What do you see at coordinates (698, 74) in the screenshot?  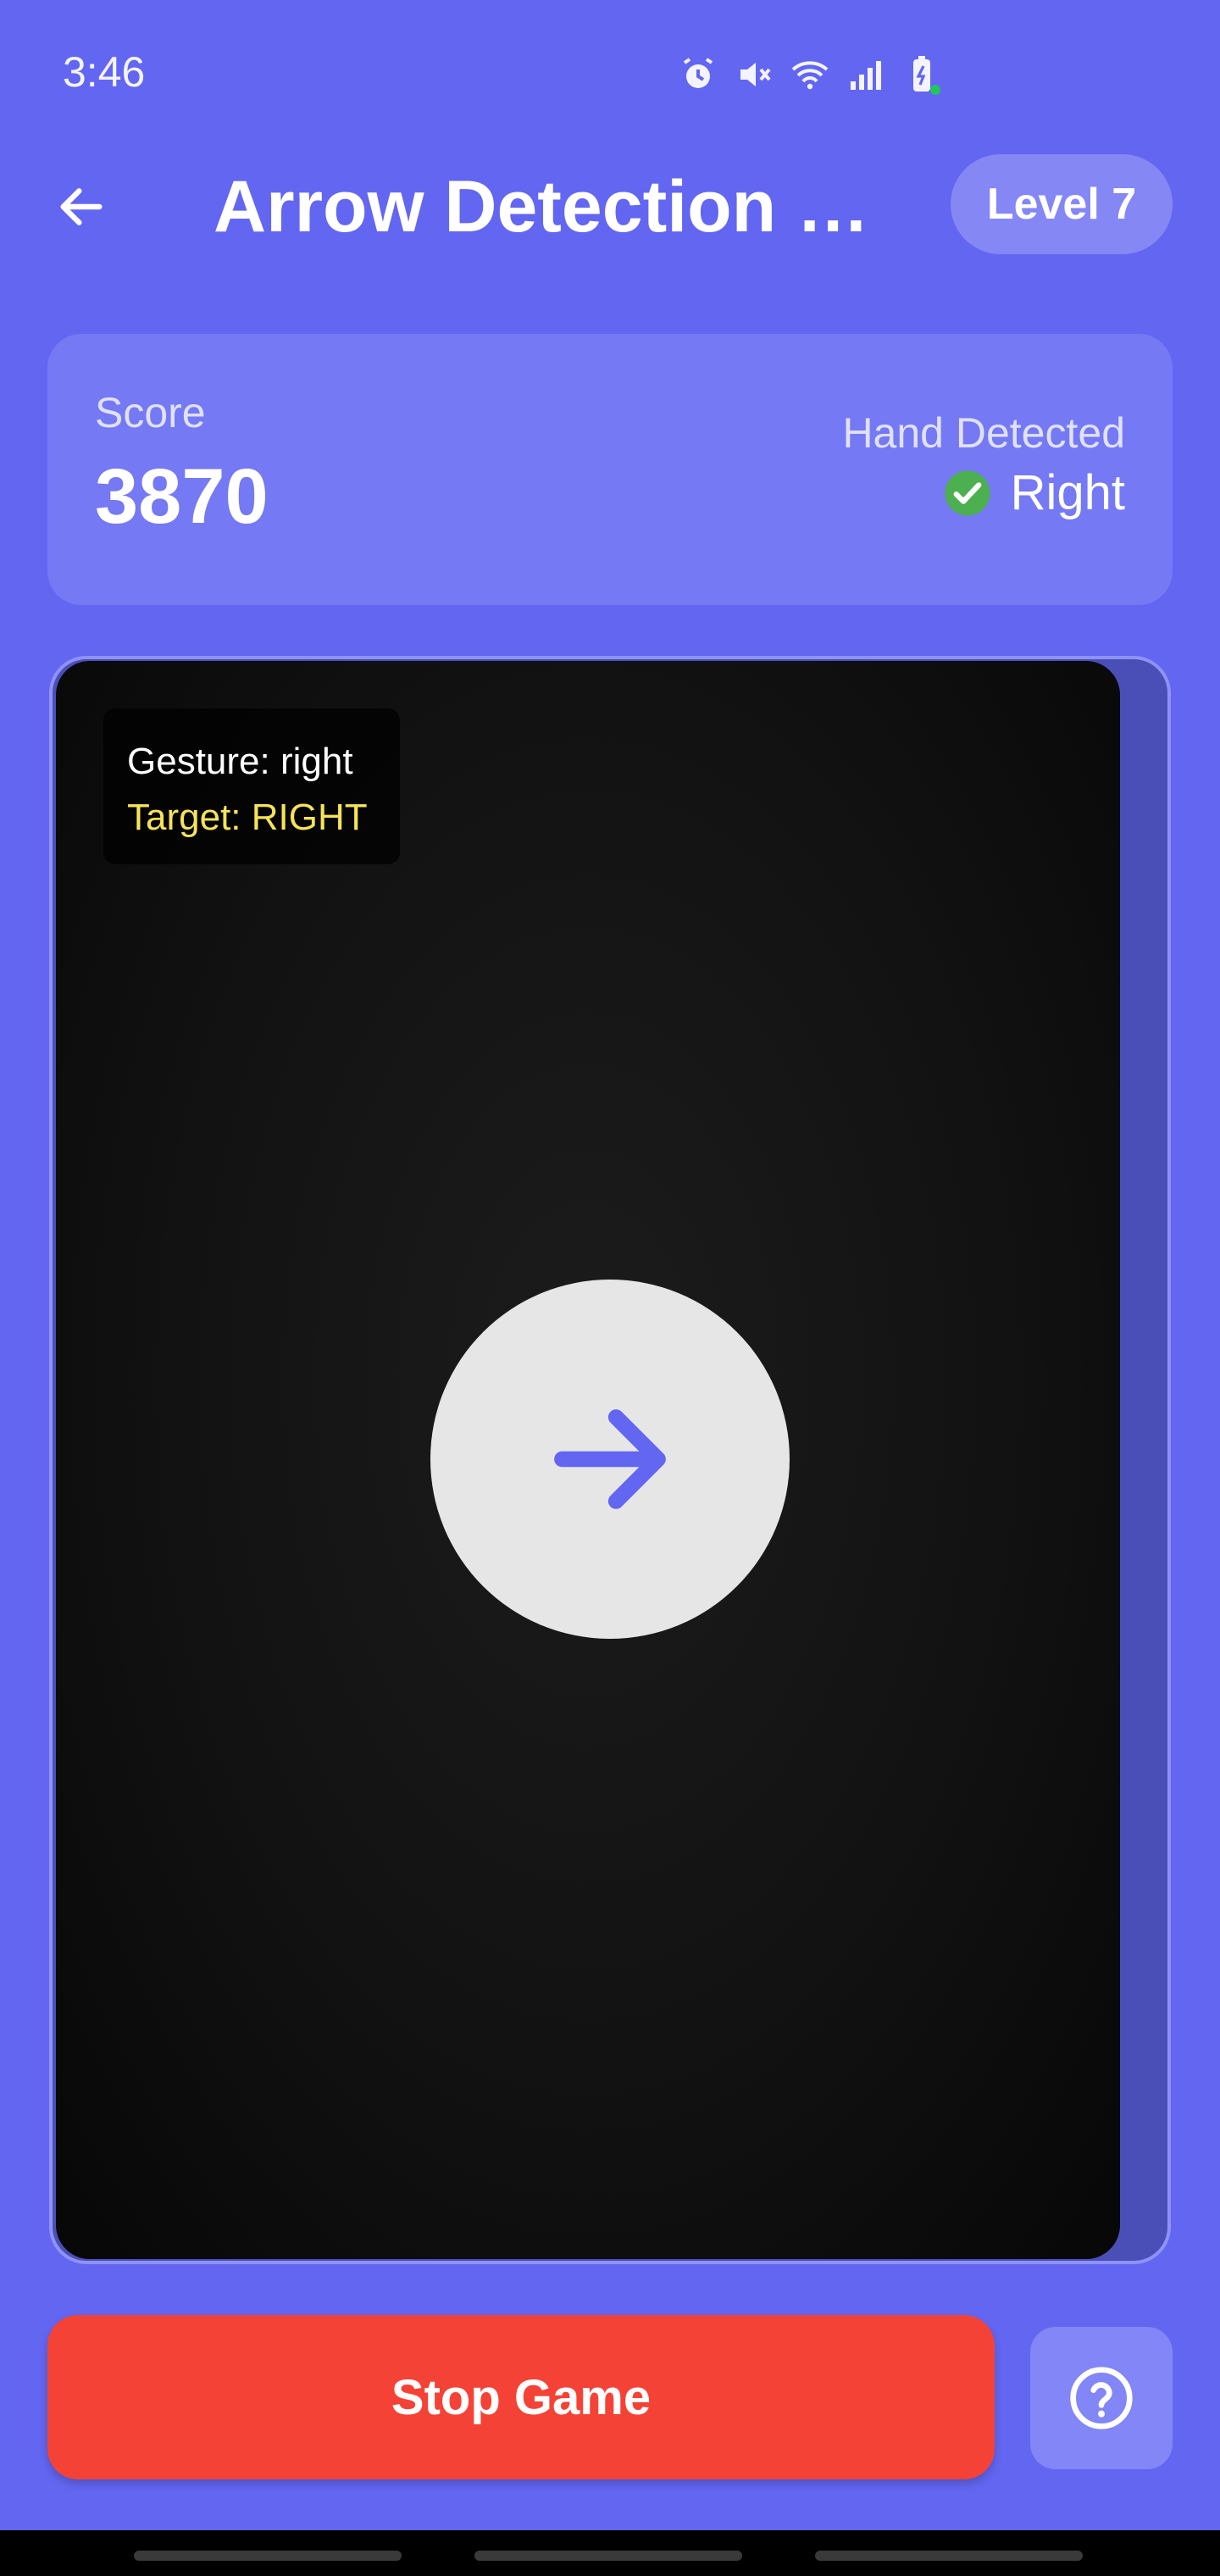 I see `alarm-icon` at bounding box center [698, 74].